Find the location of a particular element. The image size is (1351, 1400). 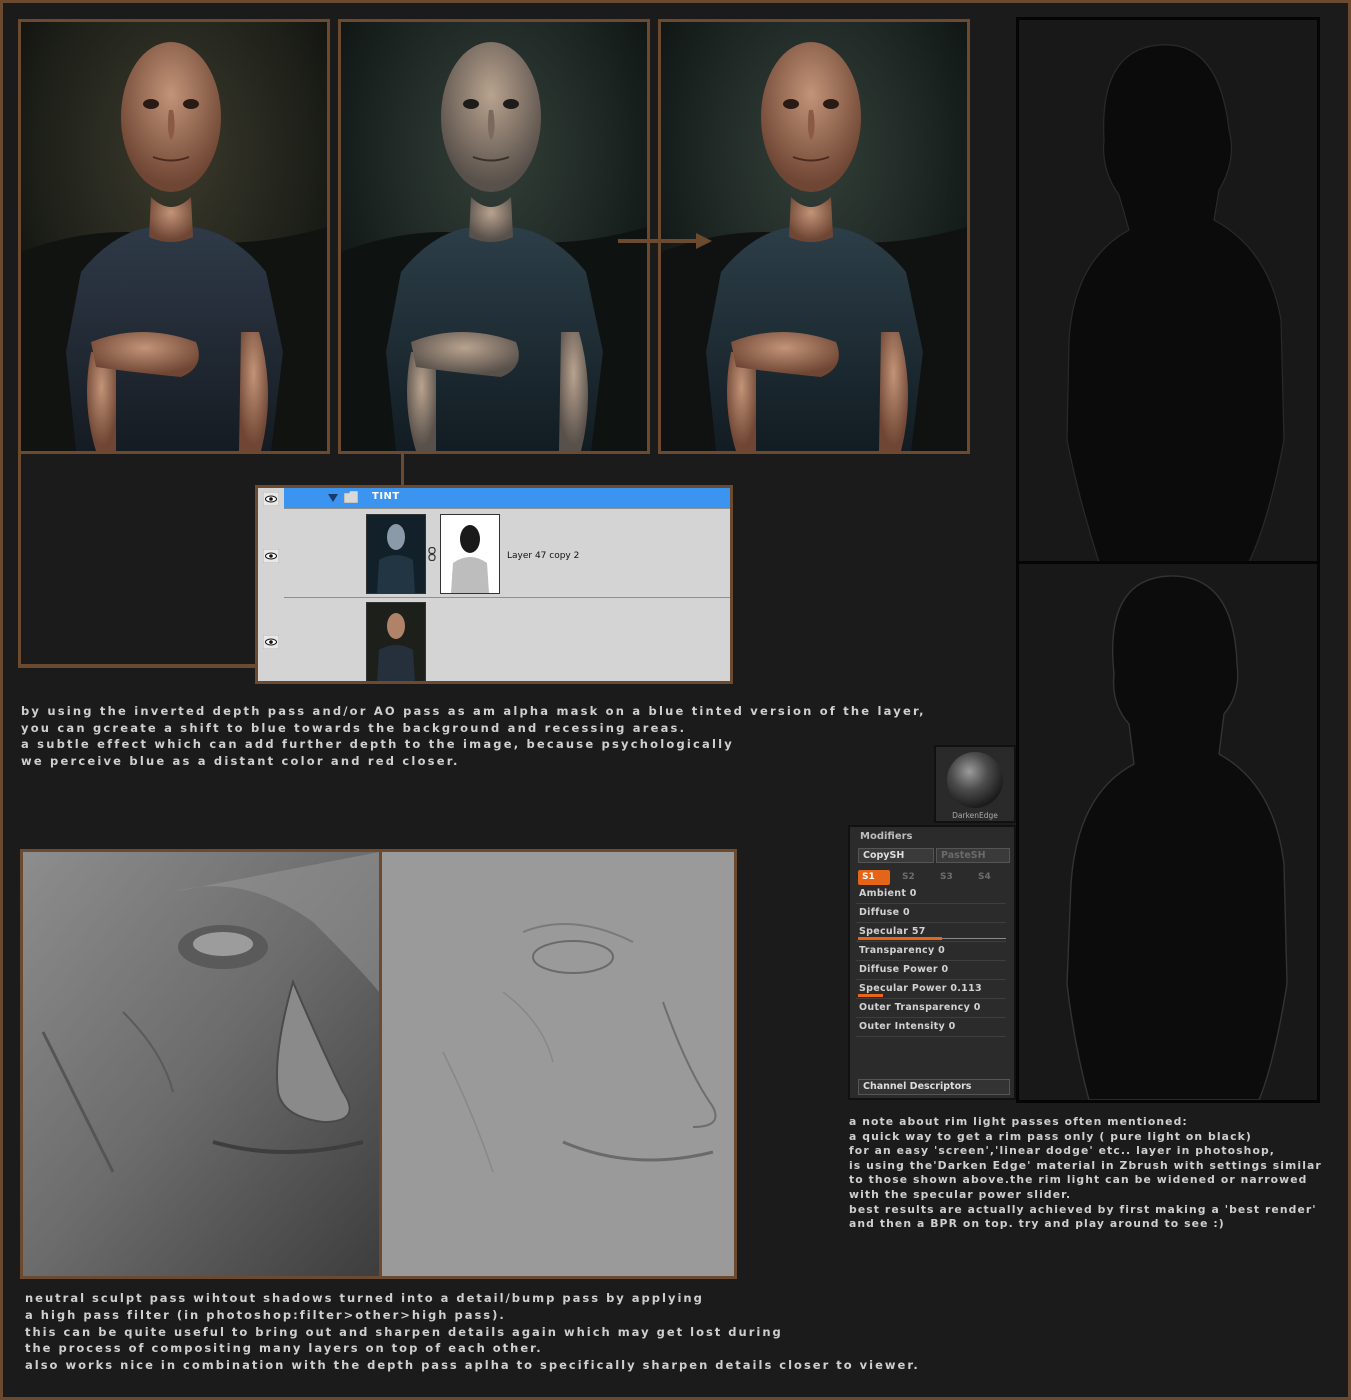

photoshop-layers-panel: TINT Layer 47 copy 2 is located at coordinates (494, 584).